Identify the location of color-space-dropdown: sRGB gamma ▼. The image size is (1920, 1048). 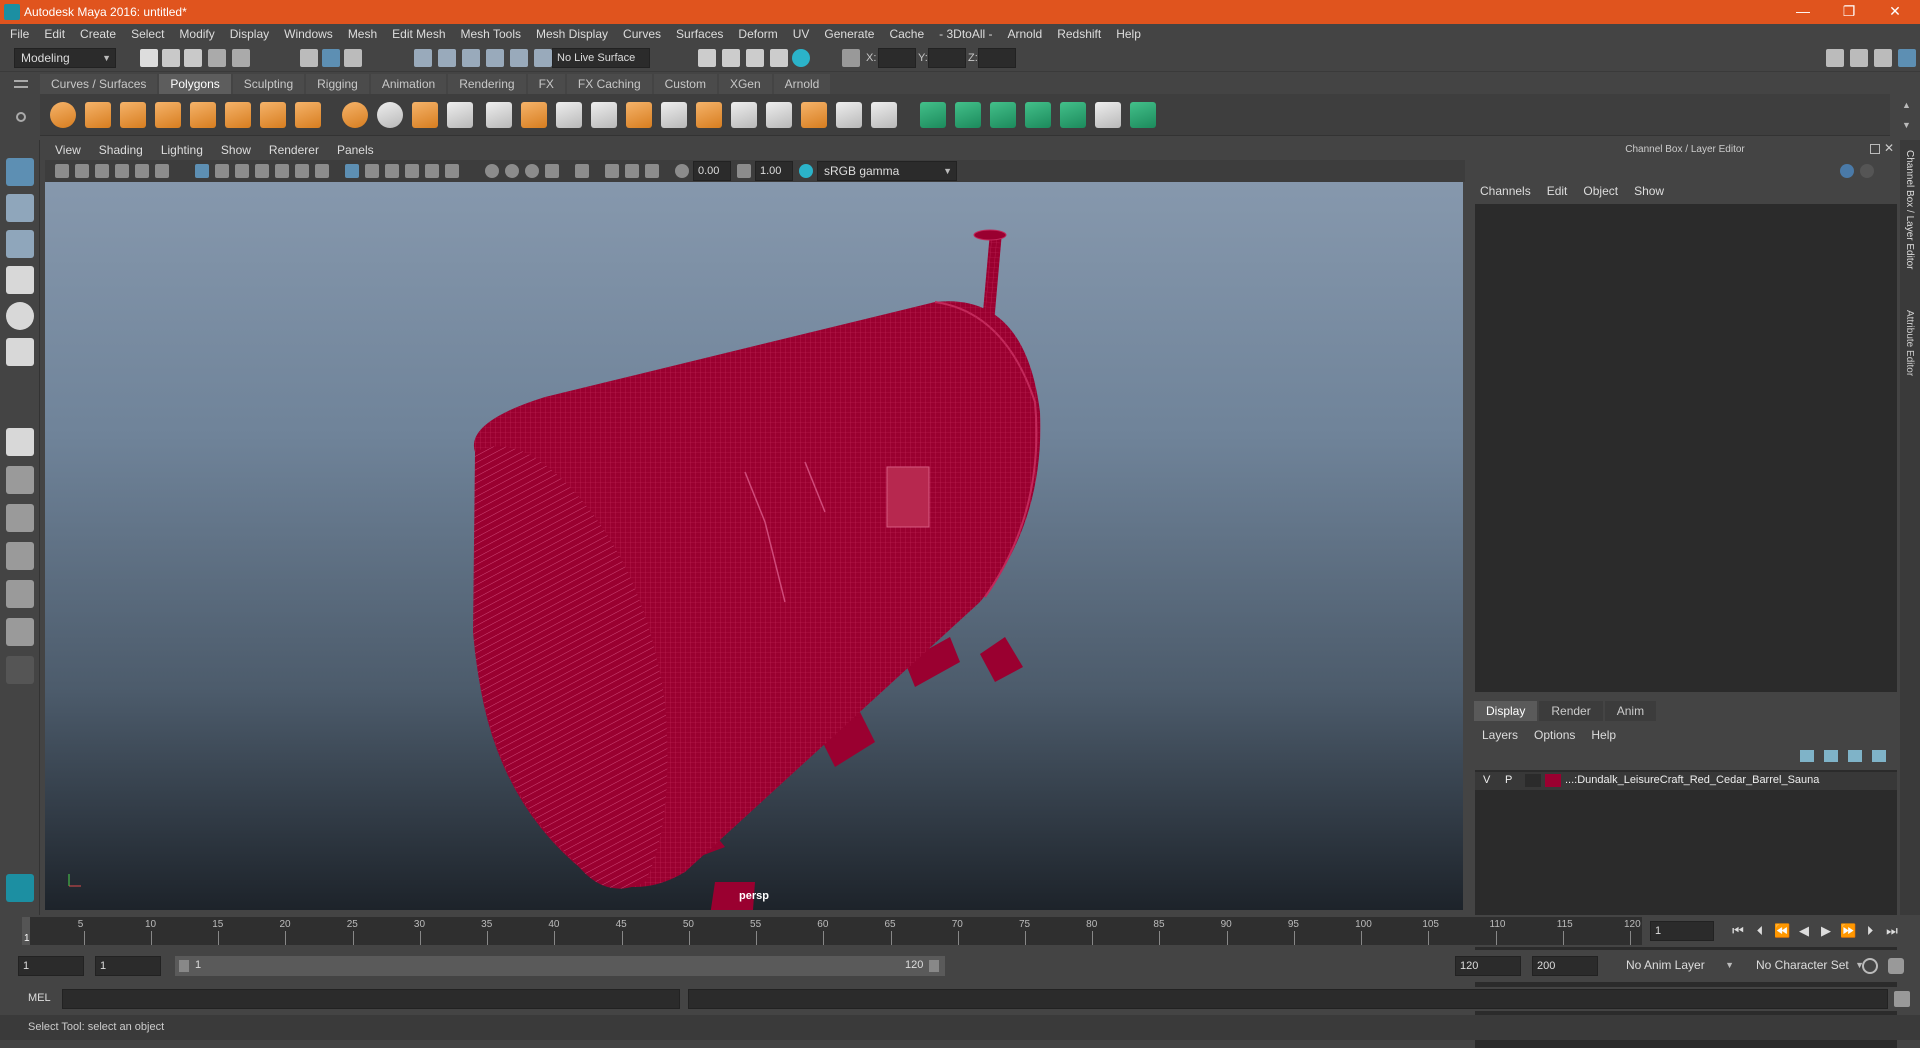
(887, 171).